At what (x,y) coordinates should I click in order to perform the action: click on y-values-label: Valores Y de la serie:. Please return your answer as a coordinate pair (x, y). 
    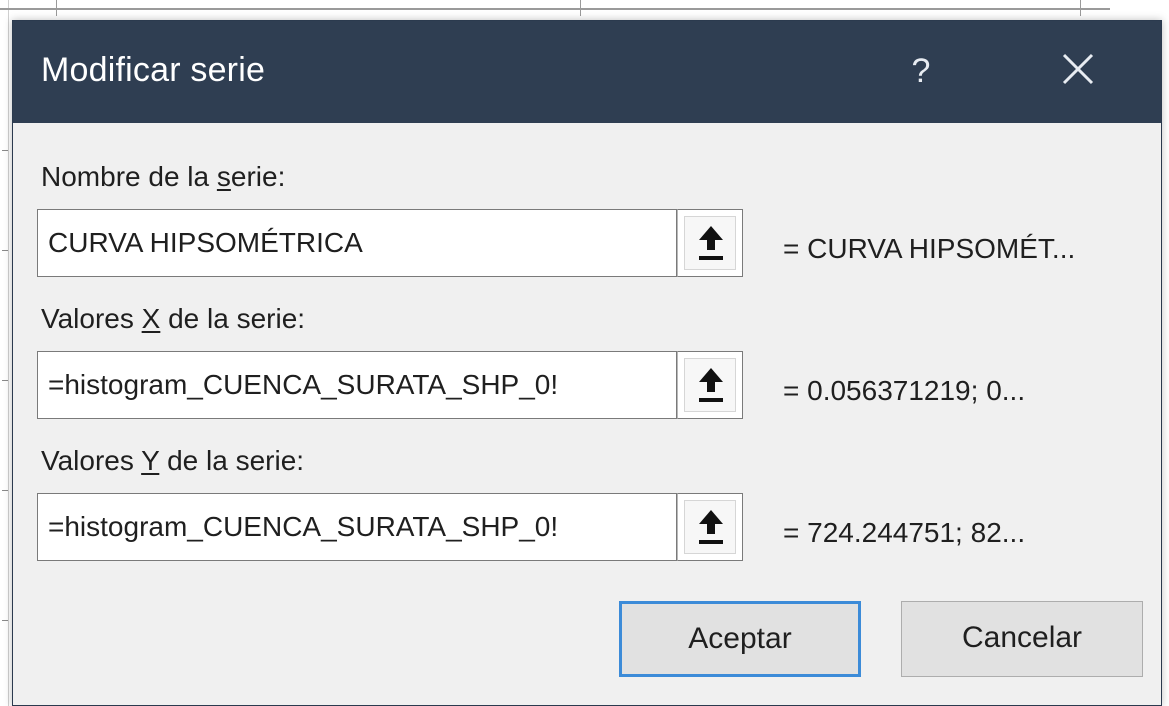
    Looking at the image, I should click on (173, 460).